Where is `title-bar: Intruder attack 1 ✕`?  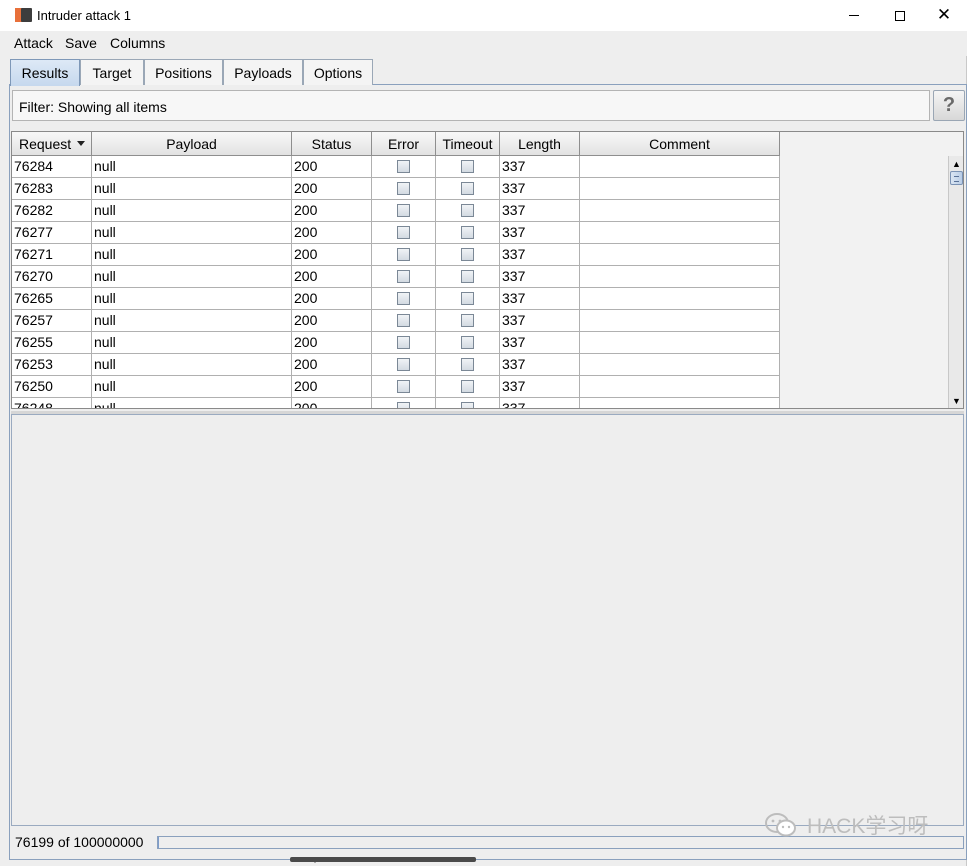 title-bar: Intruder attack 1 ✕ is located at coordinates (483, 15).